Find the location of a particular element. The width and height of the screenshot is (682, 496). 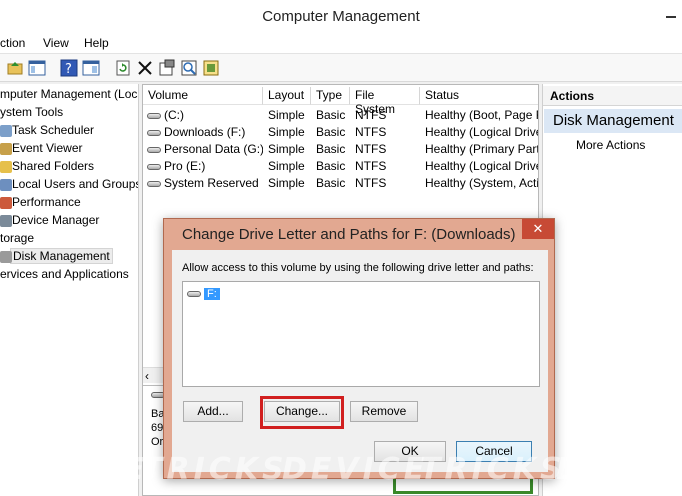

ok-button: OK is located at coordinates (410, 451).